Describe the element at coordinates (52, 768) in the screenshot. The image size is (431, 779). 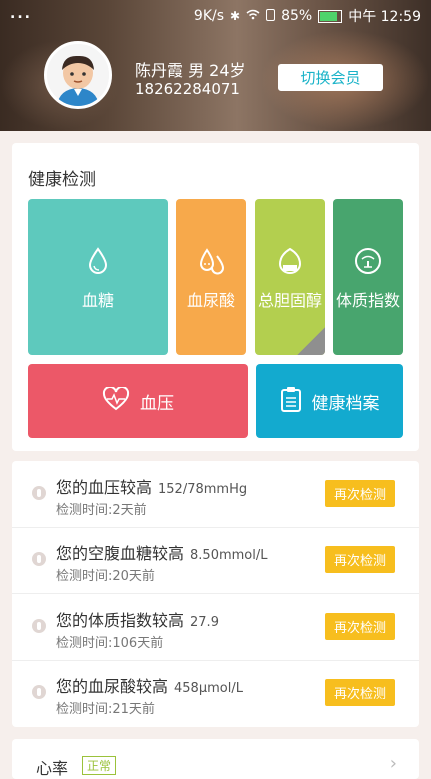
I see `bottom-label: 心率` at that location.